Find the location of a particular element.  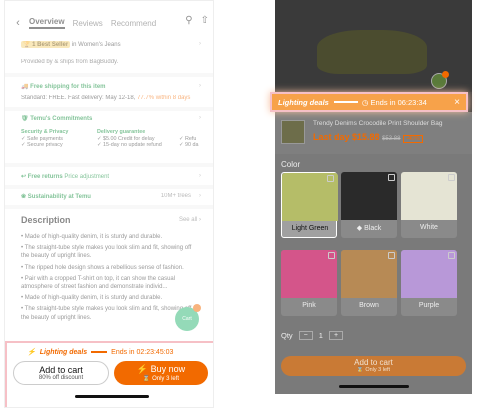

shield-icon: 🛡 is located at coordinates (25, 119).